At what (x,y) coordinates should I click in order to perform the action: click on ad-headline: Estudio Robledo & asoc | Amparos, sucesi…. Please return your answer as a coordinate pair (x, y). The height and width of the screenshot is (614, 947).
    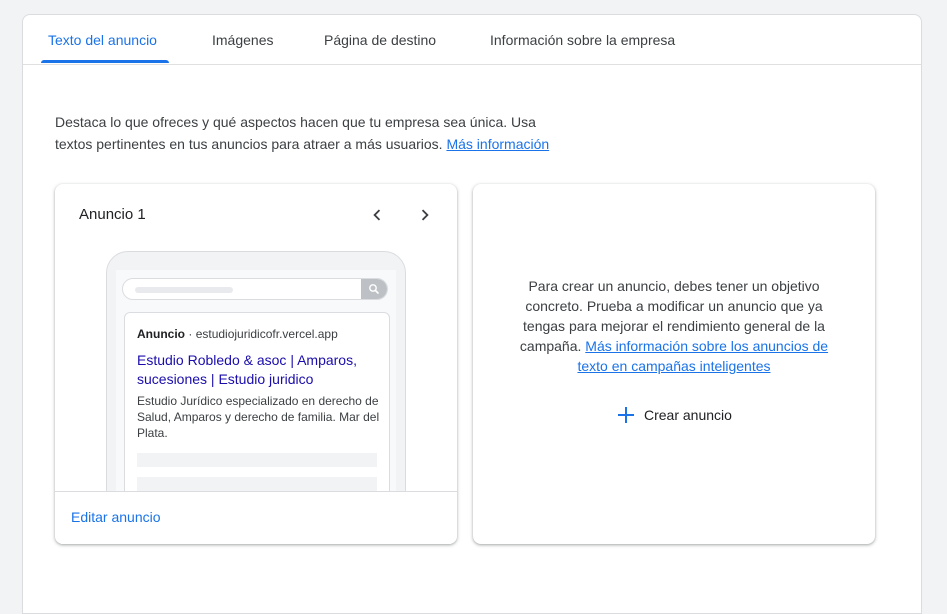
    Looking at the image, I should click on (247, 369).